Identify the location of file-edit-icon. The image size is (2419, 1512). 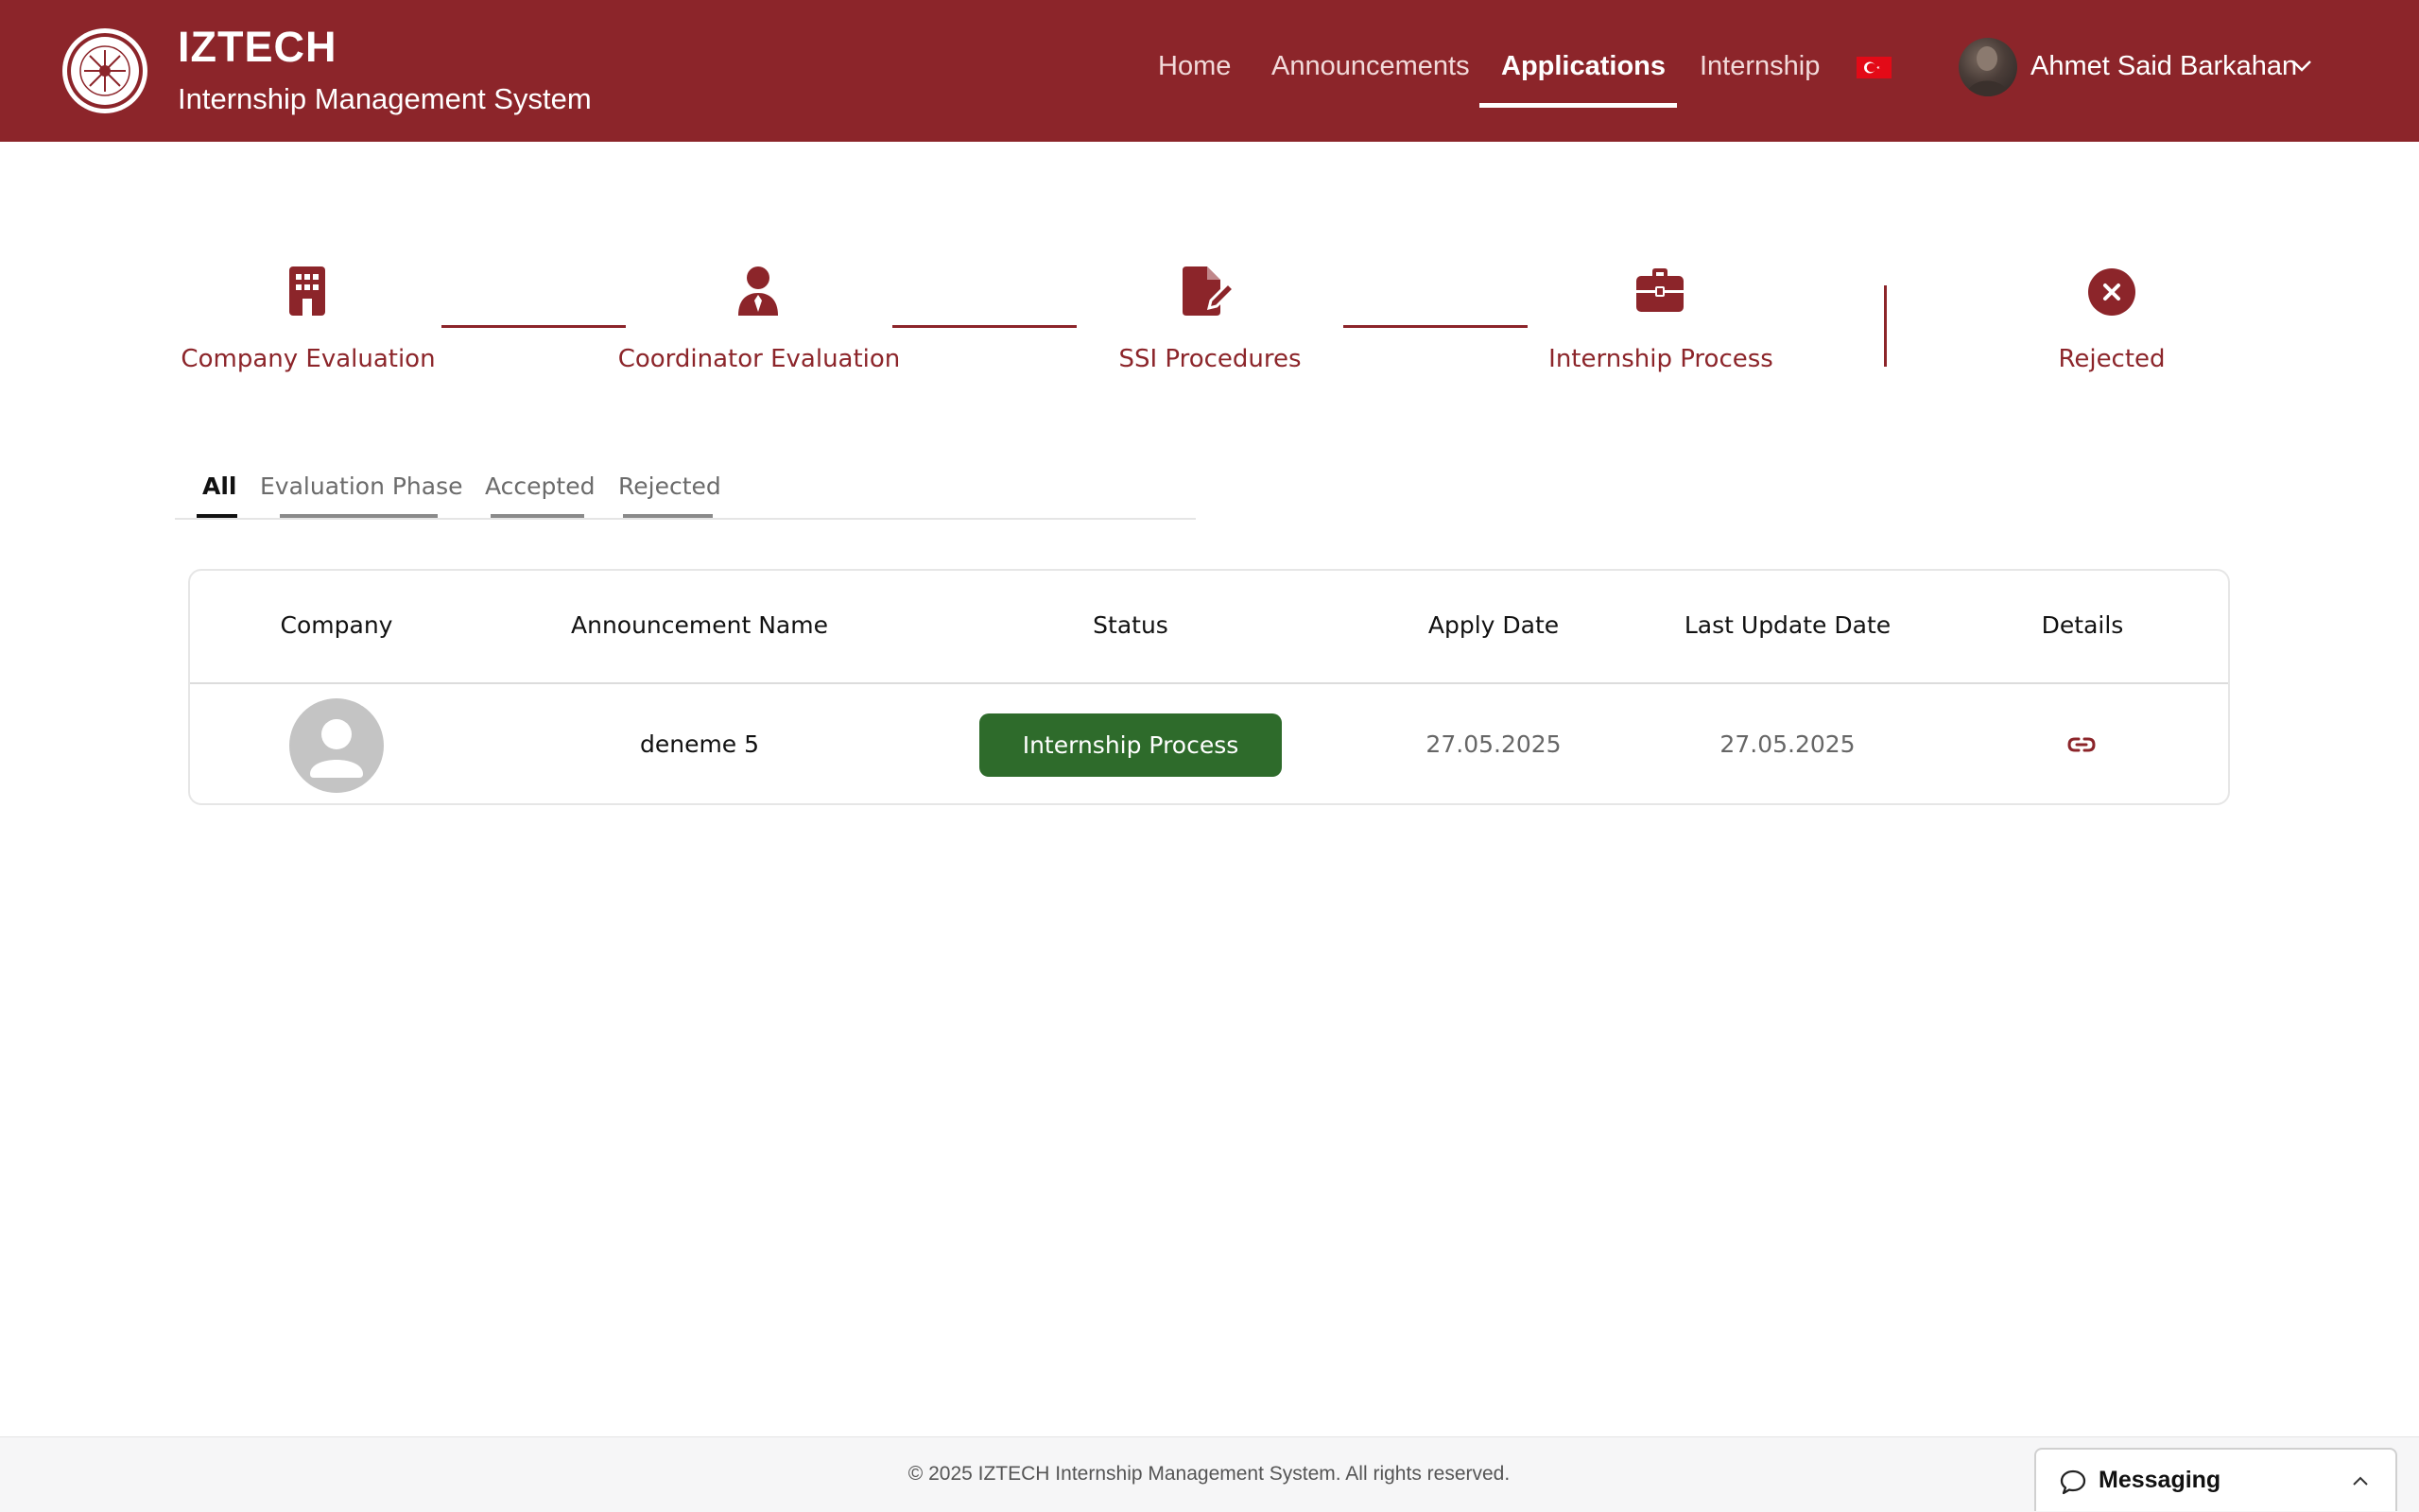
(1210, 291).